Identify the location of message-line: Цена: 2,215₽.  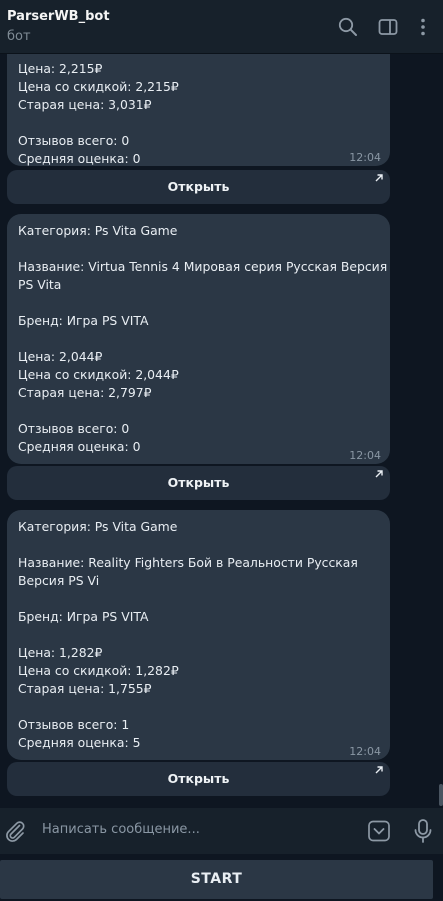
(60, 68).